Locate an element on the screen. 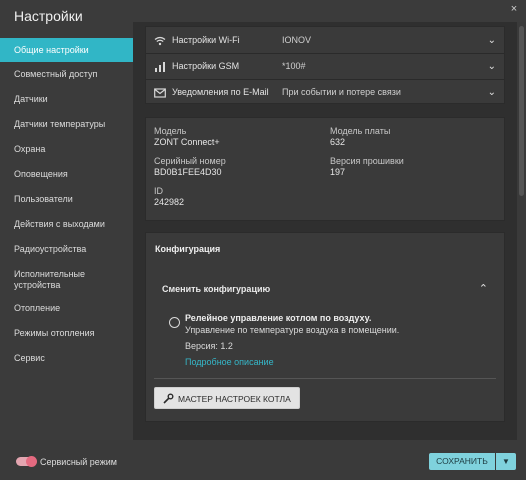 The width and height of the screenshot is (526, 480). gsm-label: Настройки GSM is located at coordinates (206, 66).